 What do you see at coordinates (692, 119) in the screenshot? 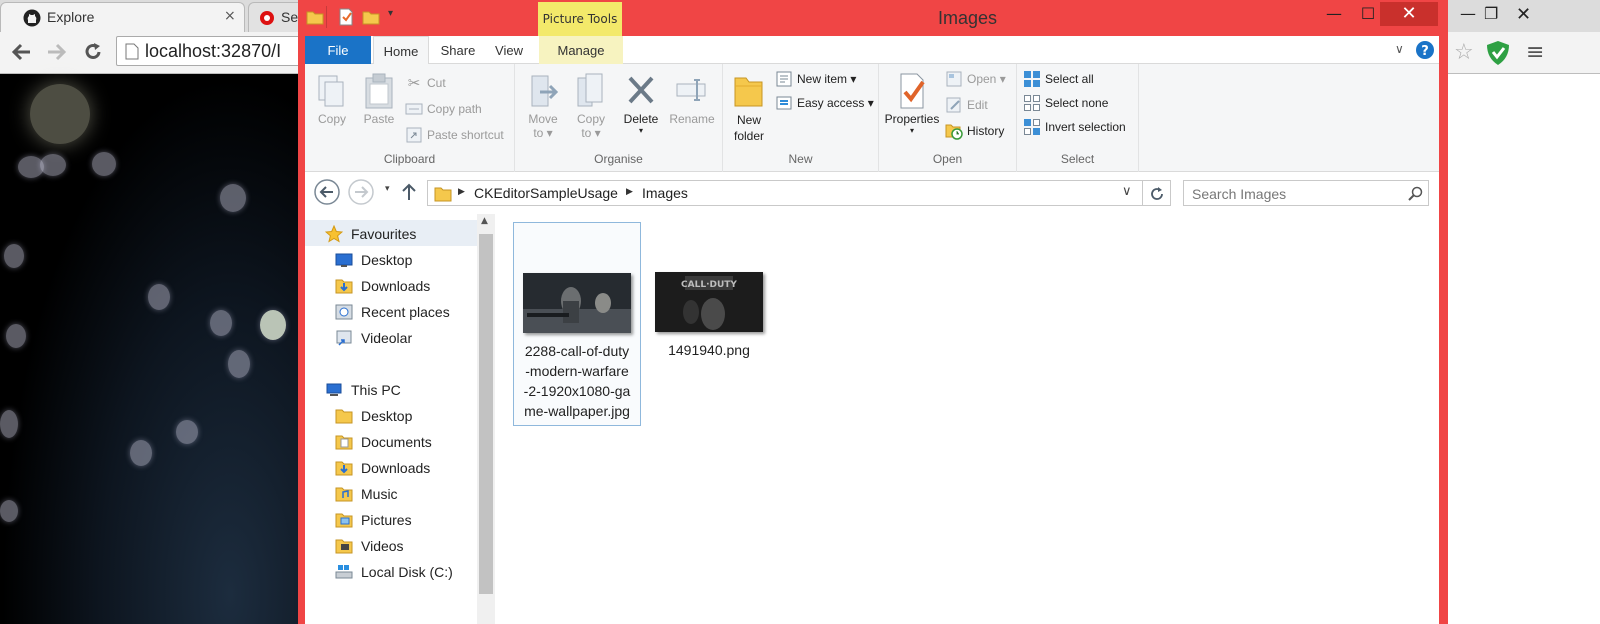
I see `rename-label: Rename` at bounding box center [692, 119].